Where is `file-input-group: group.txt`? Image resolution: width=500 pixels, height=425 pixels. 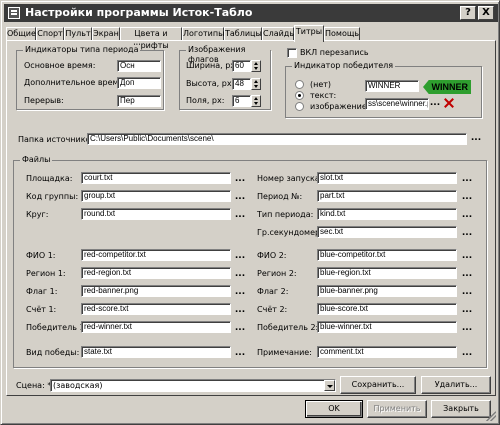 file-input-group: group.txt is located at coordinates (156, 196).